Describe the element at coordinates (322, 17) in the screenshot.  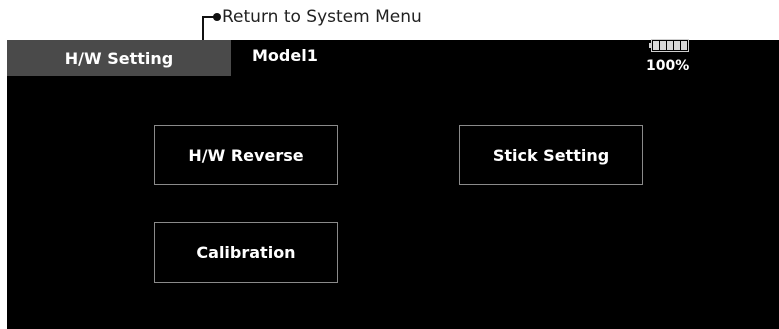
I see `callout-return-to-system-menu: Return to System Menu` at that location.